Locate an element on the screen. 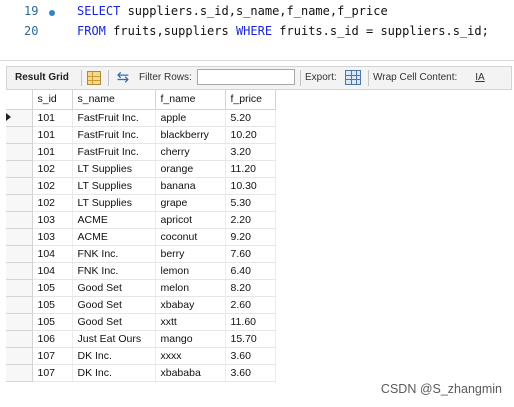 The image size is (514, 407). grid-icon is located at coordinates (94, 78).